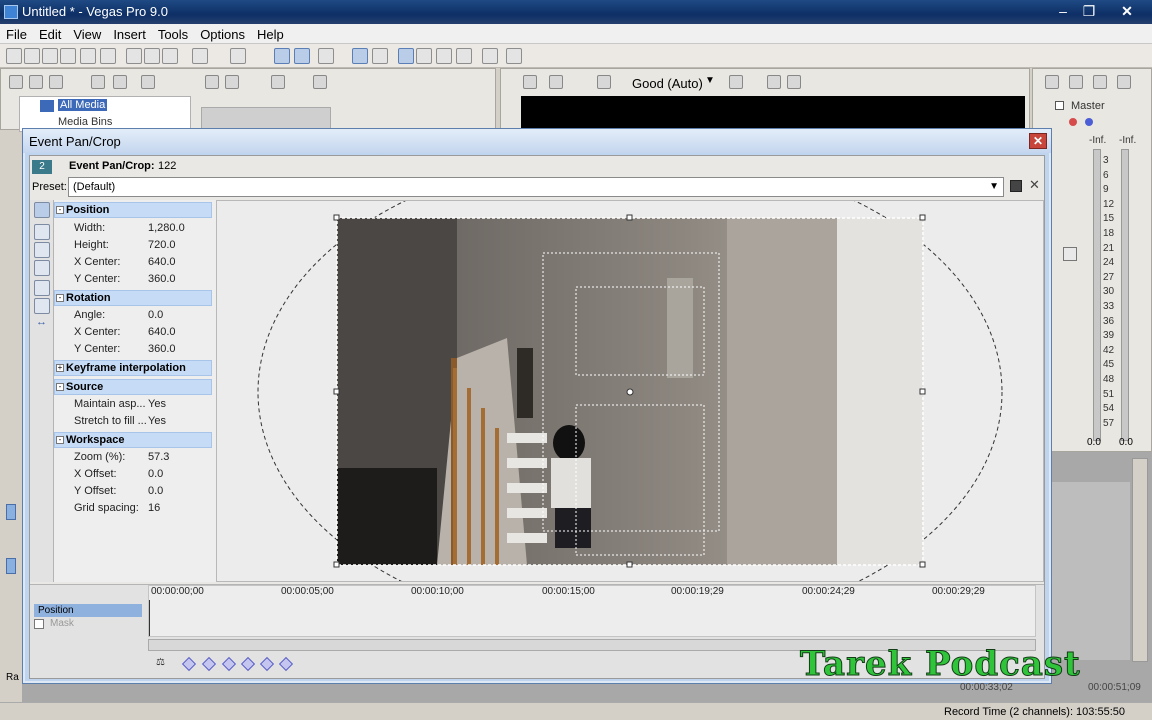  I want to click on mixer-properties-icon, so click(1052, 82).